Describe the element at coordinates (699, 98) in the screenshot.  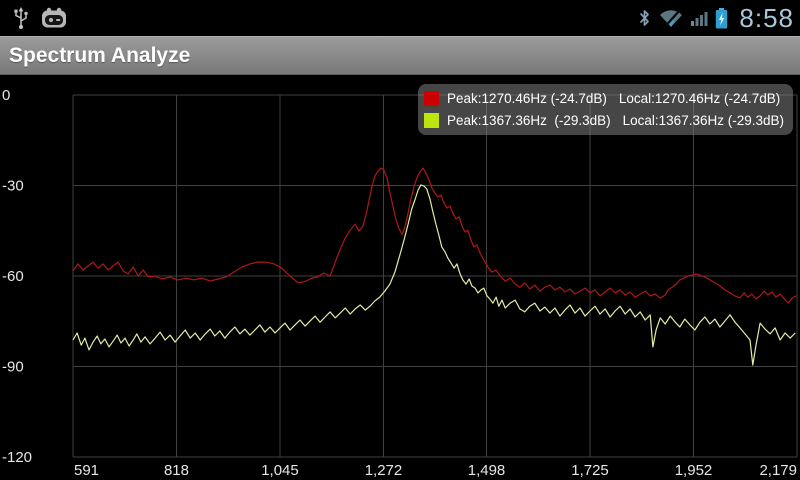
I see `legend-red-local-label: Local:1270.46Hz (-24.7dB)` at that location.